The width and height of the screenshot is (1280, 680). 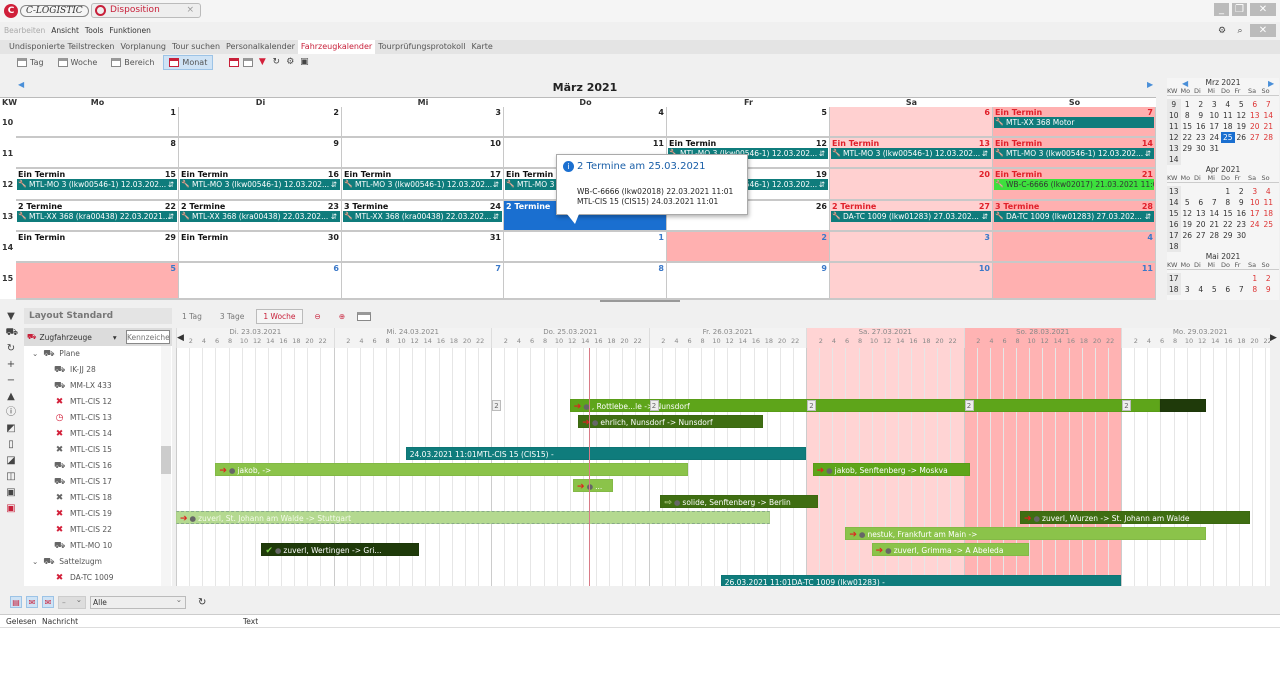 What do you see at coordinates (83, 466) in the screenshot?
I see `tree-row: ⛟ MTL-CIS 16` at bounding box center [83, 466].